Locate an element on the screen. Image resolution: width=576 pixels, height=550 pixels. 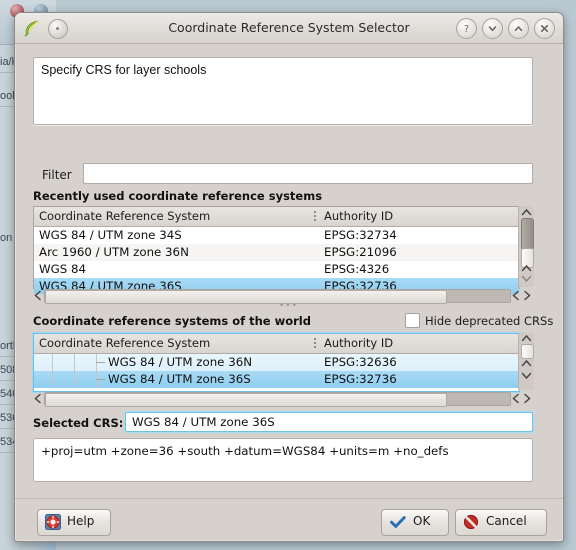
crs-name: WGS 84 is located at coordinates (63, 269).